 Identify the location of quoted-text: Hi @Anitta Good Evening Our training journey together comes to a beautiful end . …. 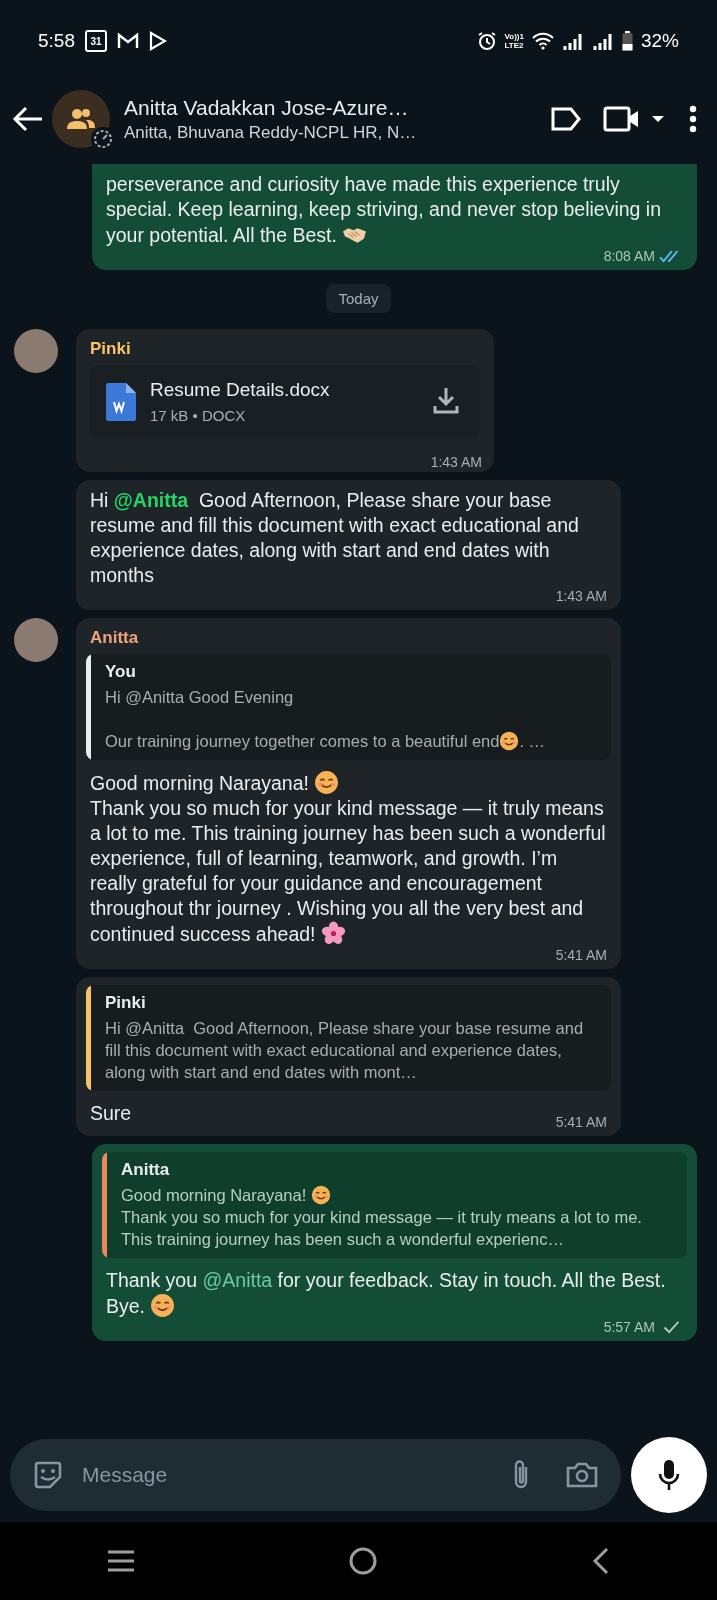
(325, 719).